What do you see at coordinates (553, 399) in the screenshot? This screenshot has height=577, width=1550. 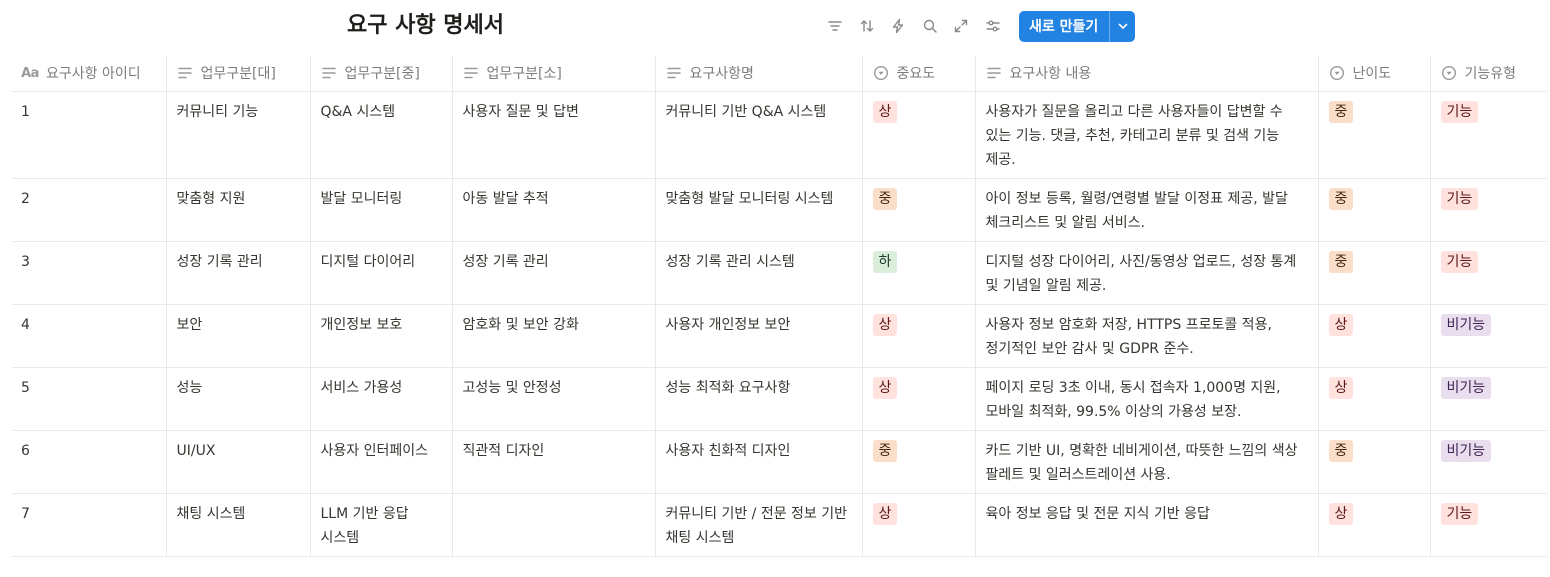 I see `cell-cat_s: 고성능 및 안정성` at bounding box center [553, 399].